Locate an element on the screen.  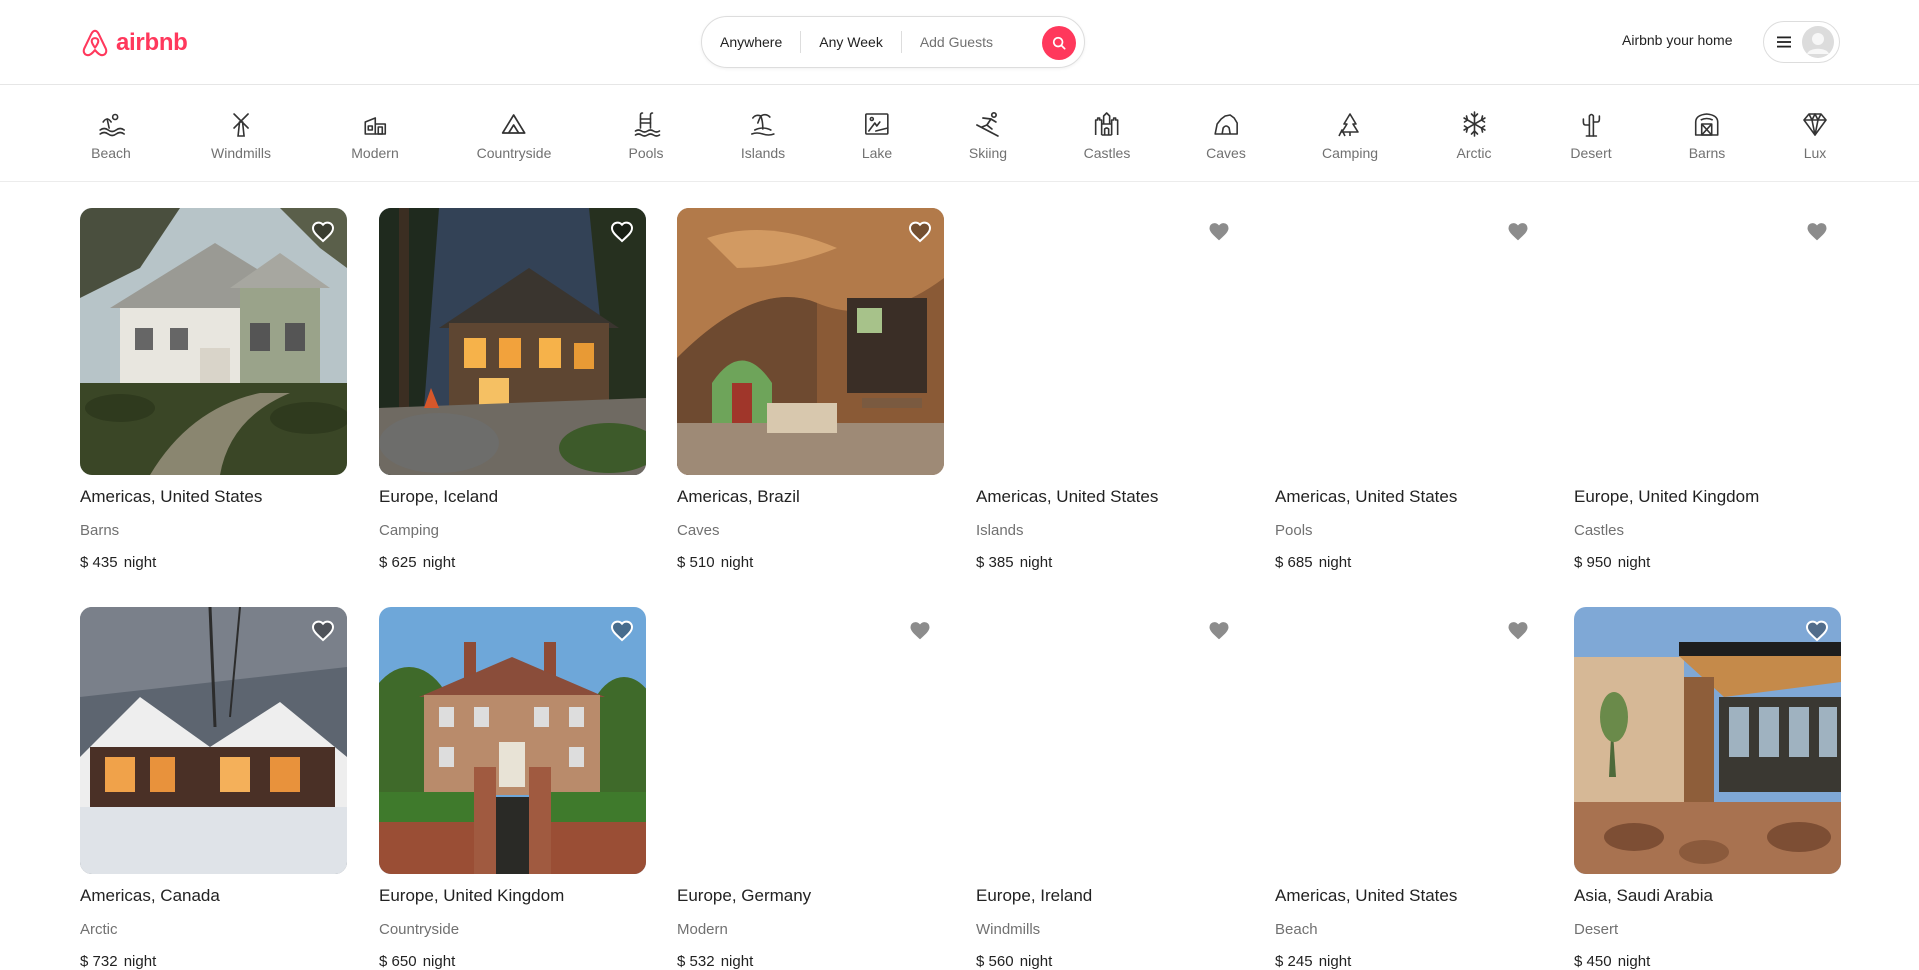
price-amount: 435 is located at coordinates (105, 562).